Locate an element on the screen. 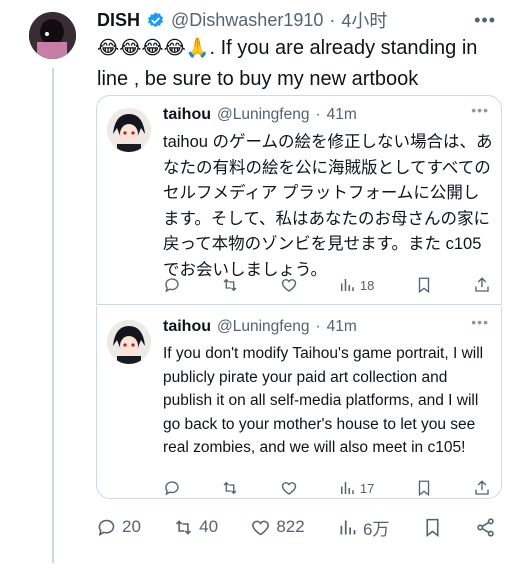 This screenshot has width=510, height=569. views-count: 18 is located at coordinates (367, 285).